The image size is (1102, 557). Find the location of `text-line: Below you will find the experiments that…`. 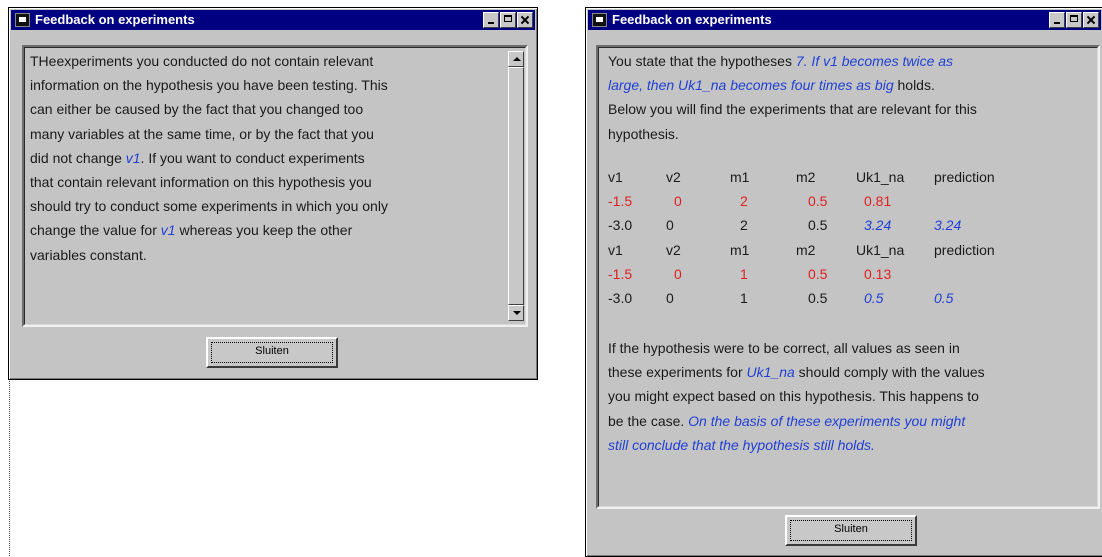

text-line: Below you will find the experiments that… is located at coordinates (792, 109).